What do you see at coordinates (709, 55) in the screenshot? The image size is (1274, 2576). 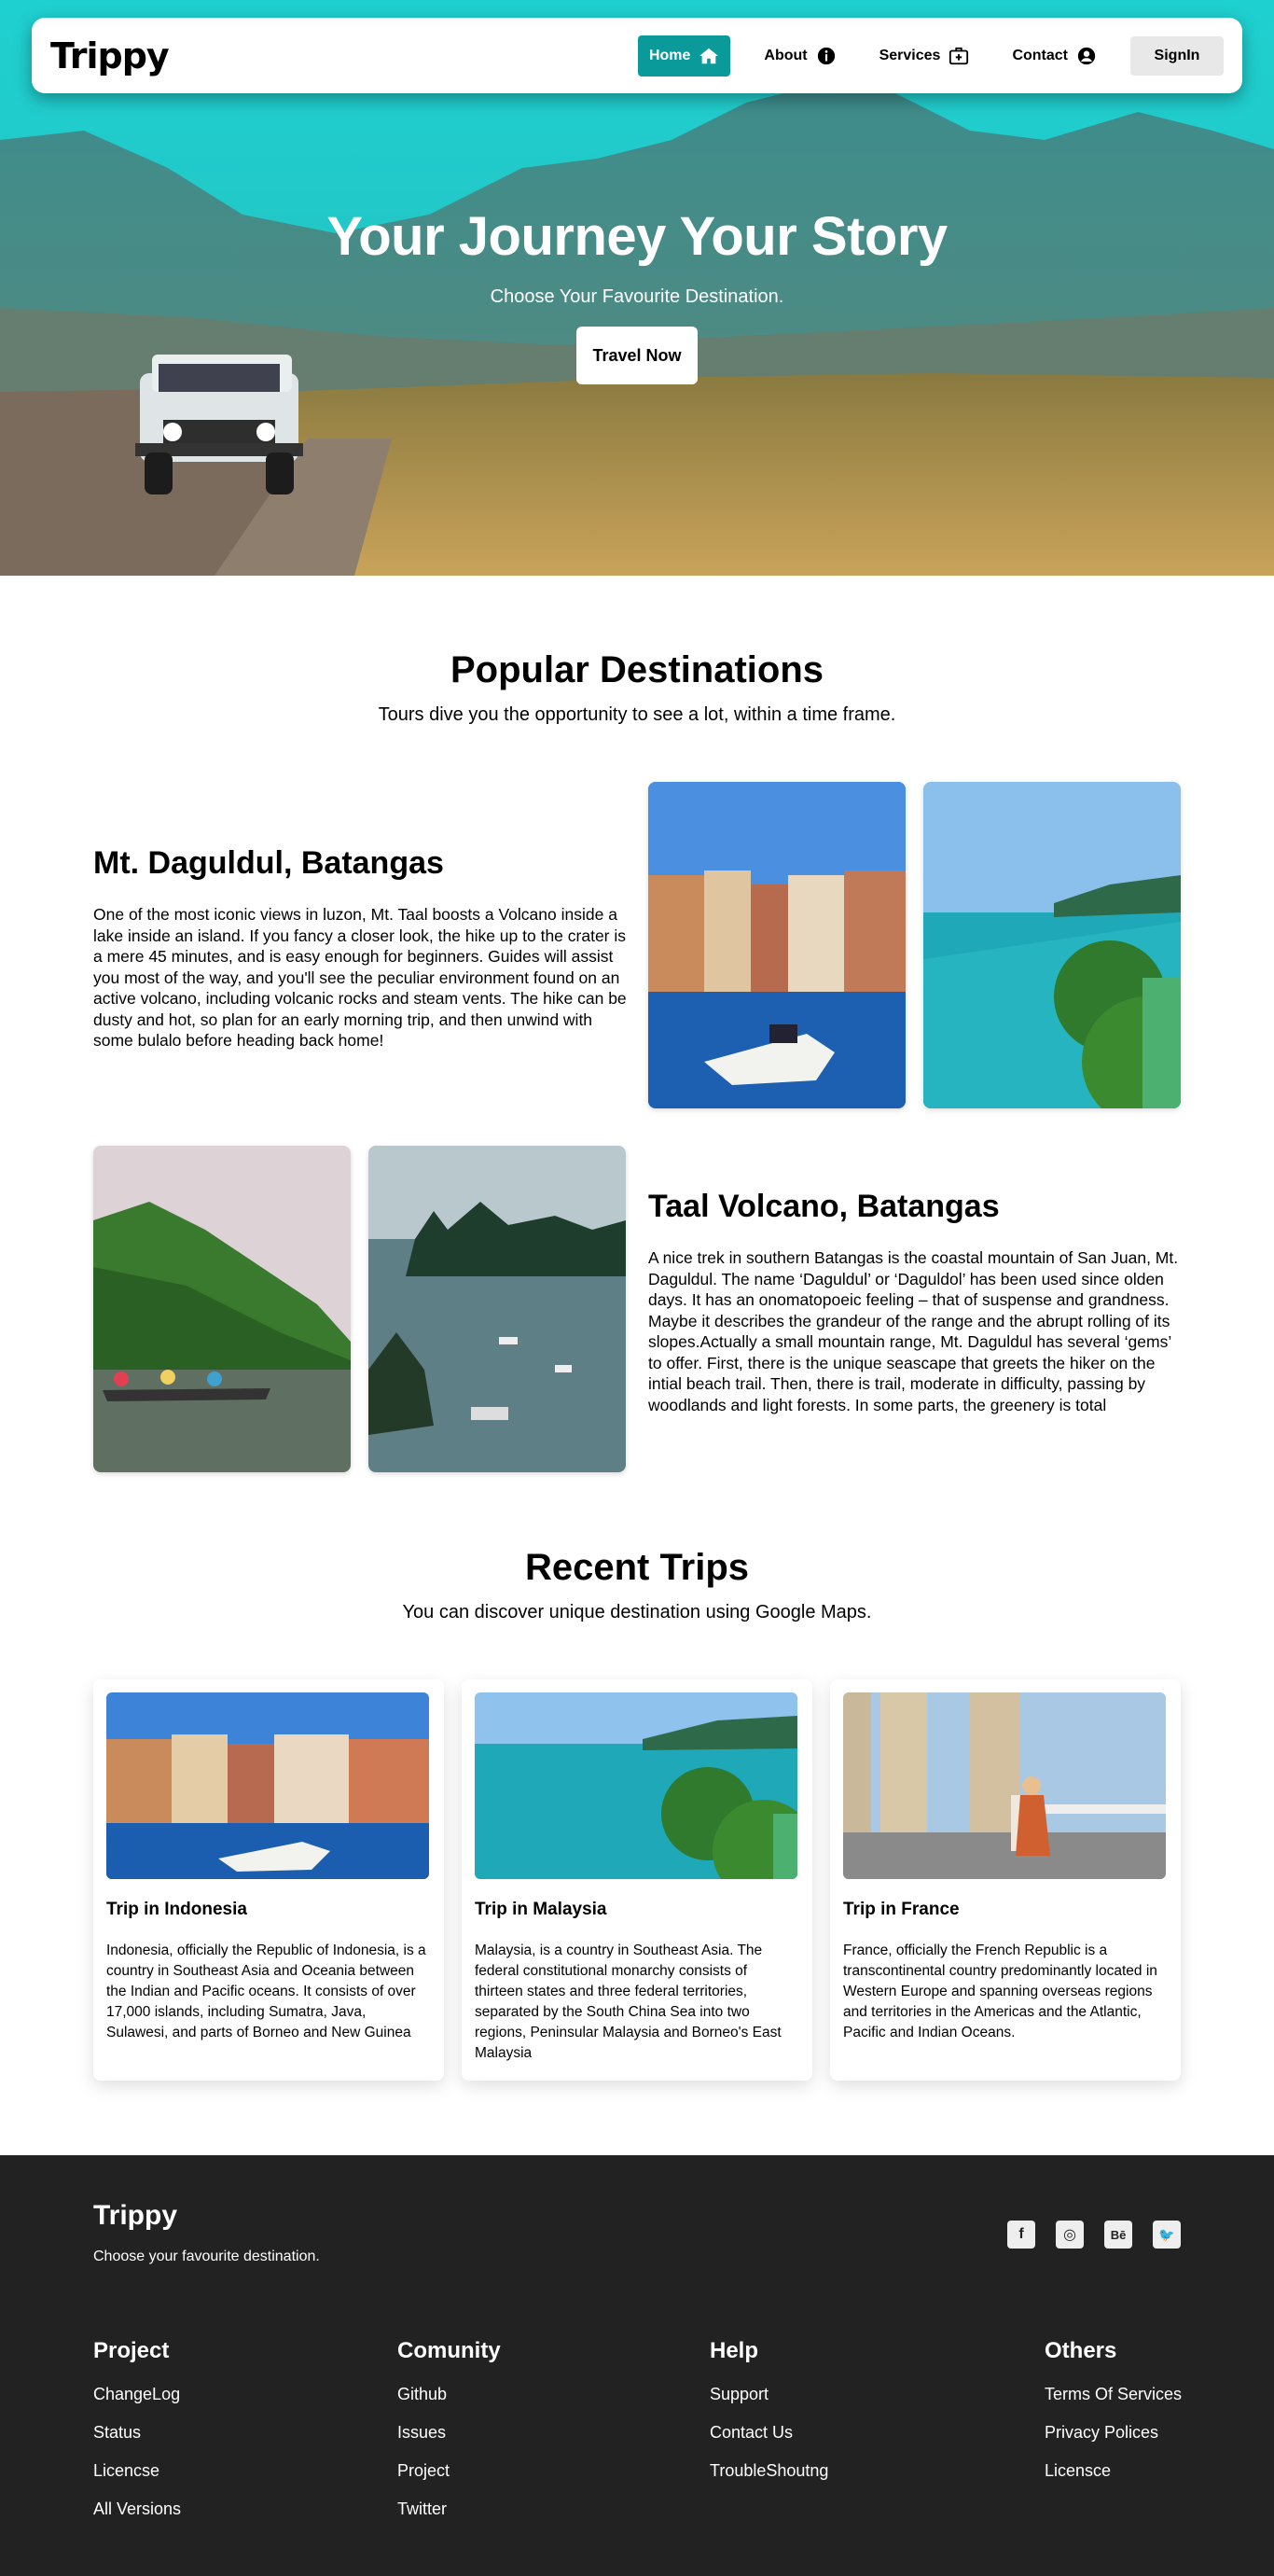 I see `home-icon` at bounding box center [709, 55].